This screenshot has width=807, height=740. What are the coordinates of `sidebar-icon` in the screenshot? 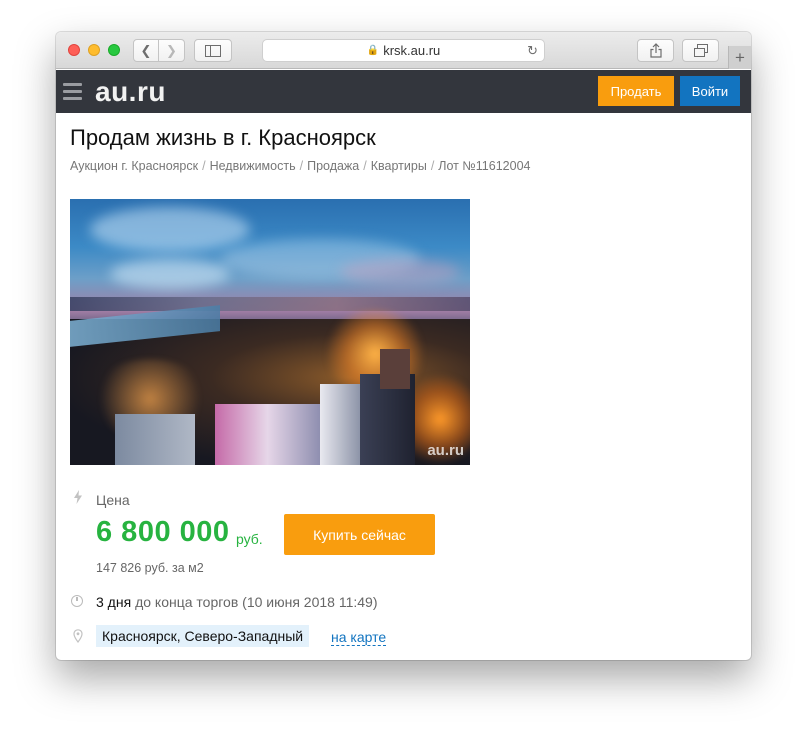 It's located at (213, 50).